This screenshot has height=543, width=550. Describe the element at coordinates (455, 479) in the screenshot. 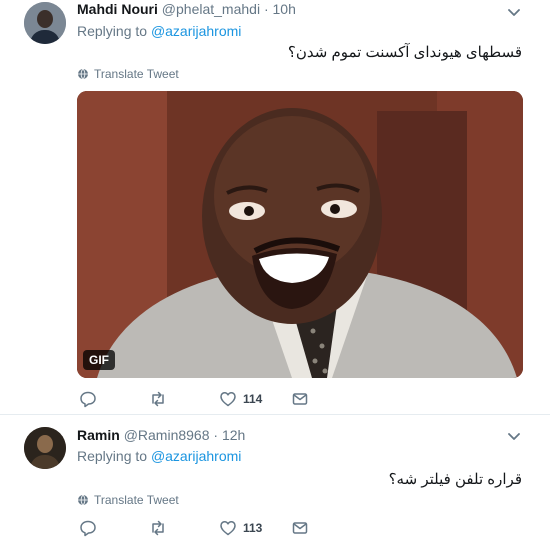

I see `tweet-text: قراره تلفن فیلتر شه؟` at that location.